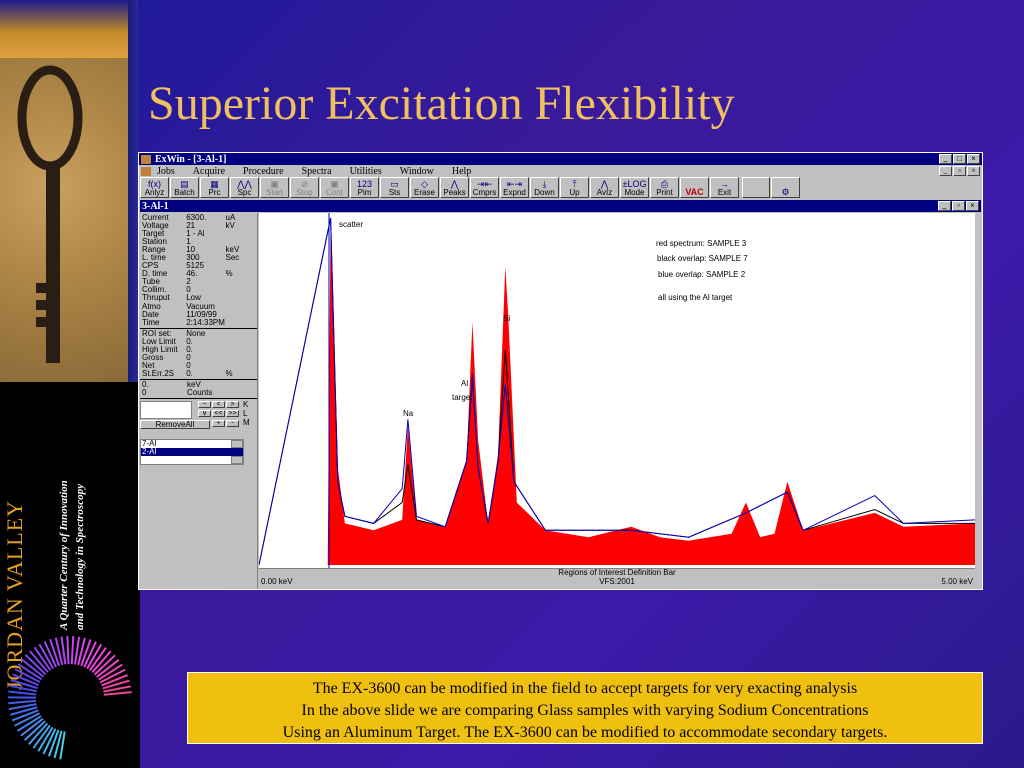 The width and height of the screenshot is (1024, 768). I want to click on minimize-button: _, so click(945, 159).